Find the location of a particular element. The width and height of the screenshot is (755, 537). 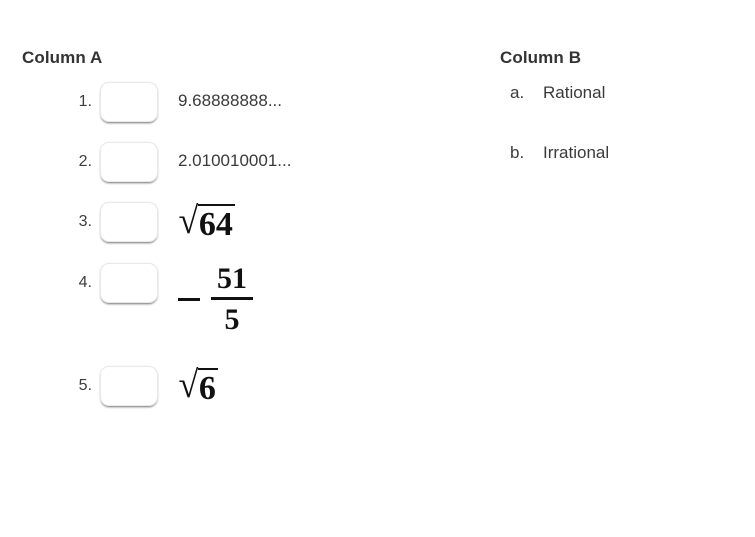

item-value-3: √ 64 is located at coordinates (206, 222).